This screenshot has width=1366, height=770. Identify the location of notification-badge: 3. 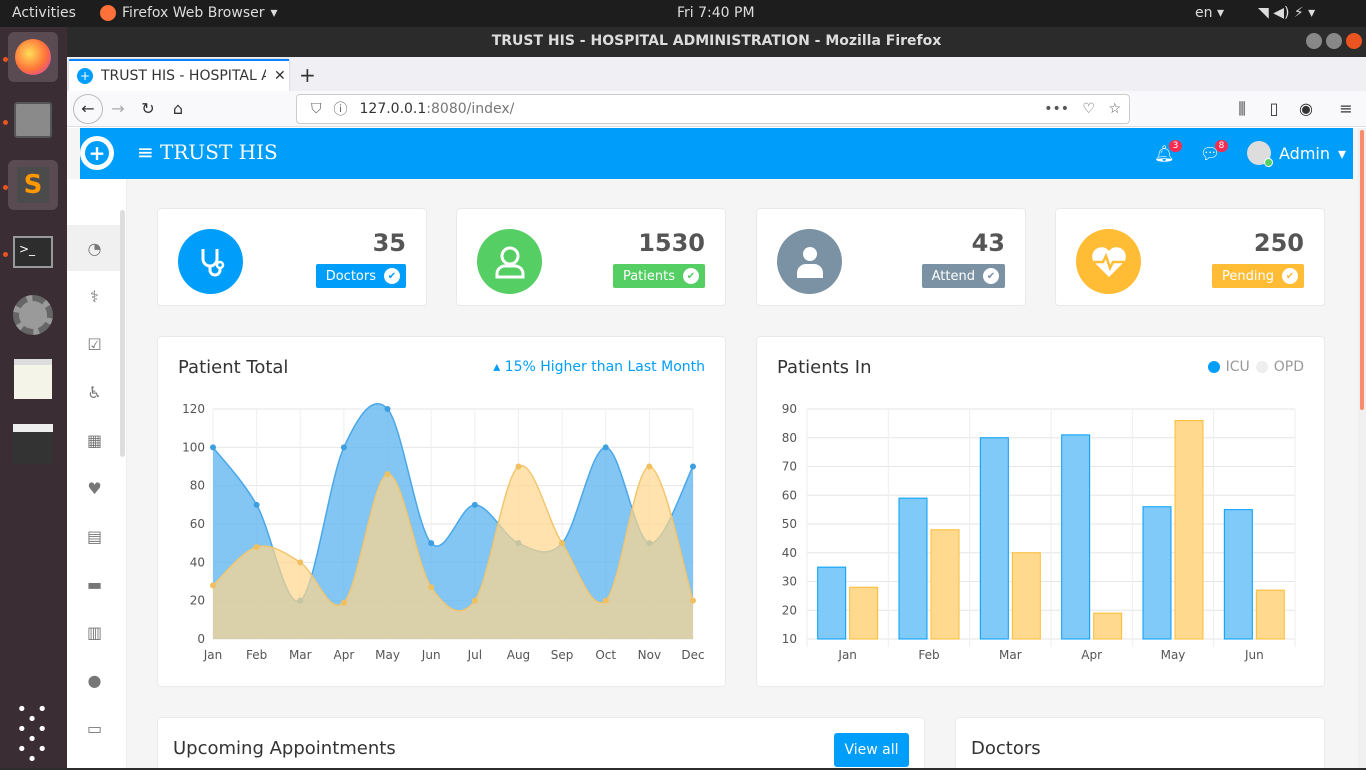
(1175, 146).